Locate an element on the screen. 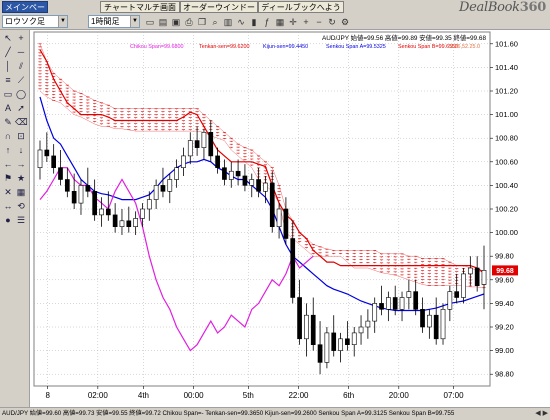 The height and width of the screenshot is (420, 550). scroll-arrows-icon: ◀ ▶ is located at coordinates (541, 414).